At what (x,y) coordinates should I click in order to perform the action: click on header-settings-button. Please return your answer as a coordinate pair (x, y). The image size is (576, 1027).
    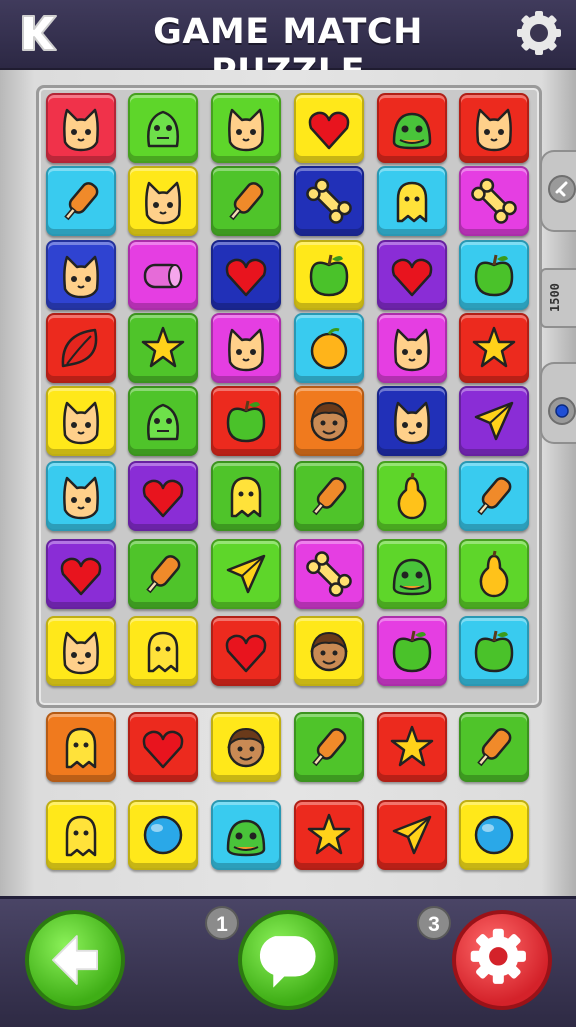
    Looking at the image, I should click on (539, 33).